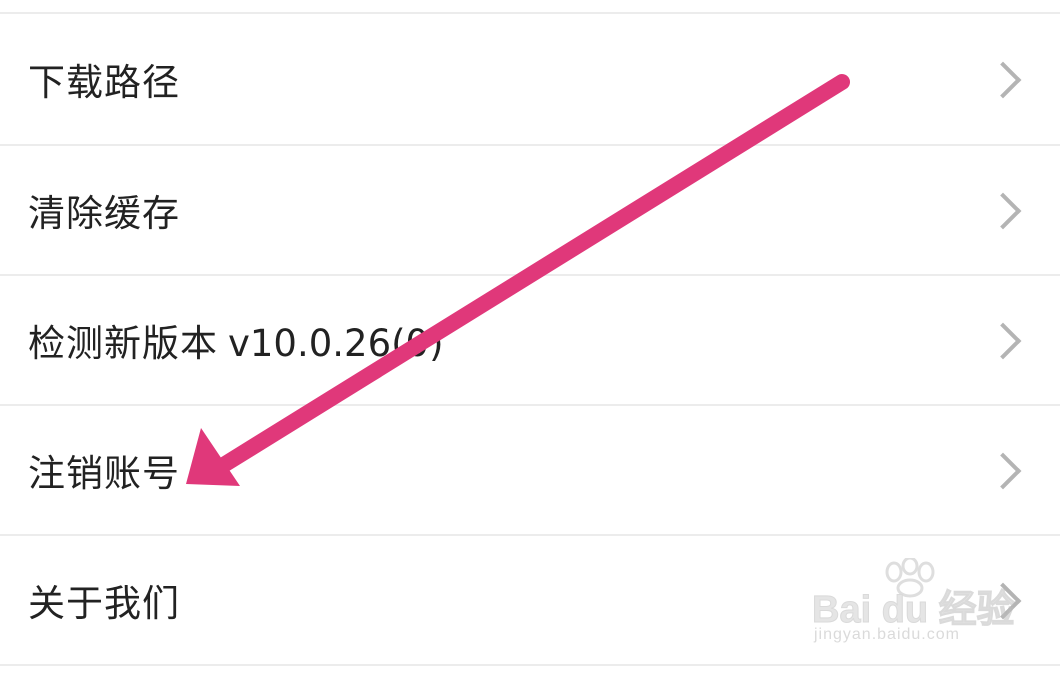  I want to click on check-version-text: 检测新版本, so click(123, 343).